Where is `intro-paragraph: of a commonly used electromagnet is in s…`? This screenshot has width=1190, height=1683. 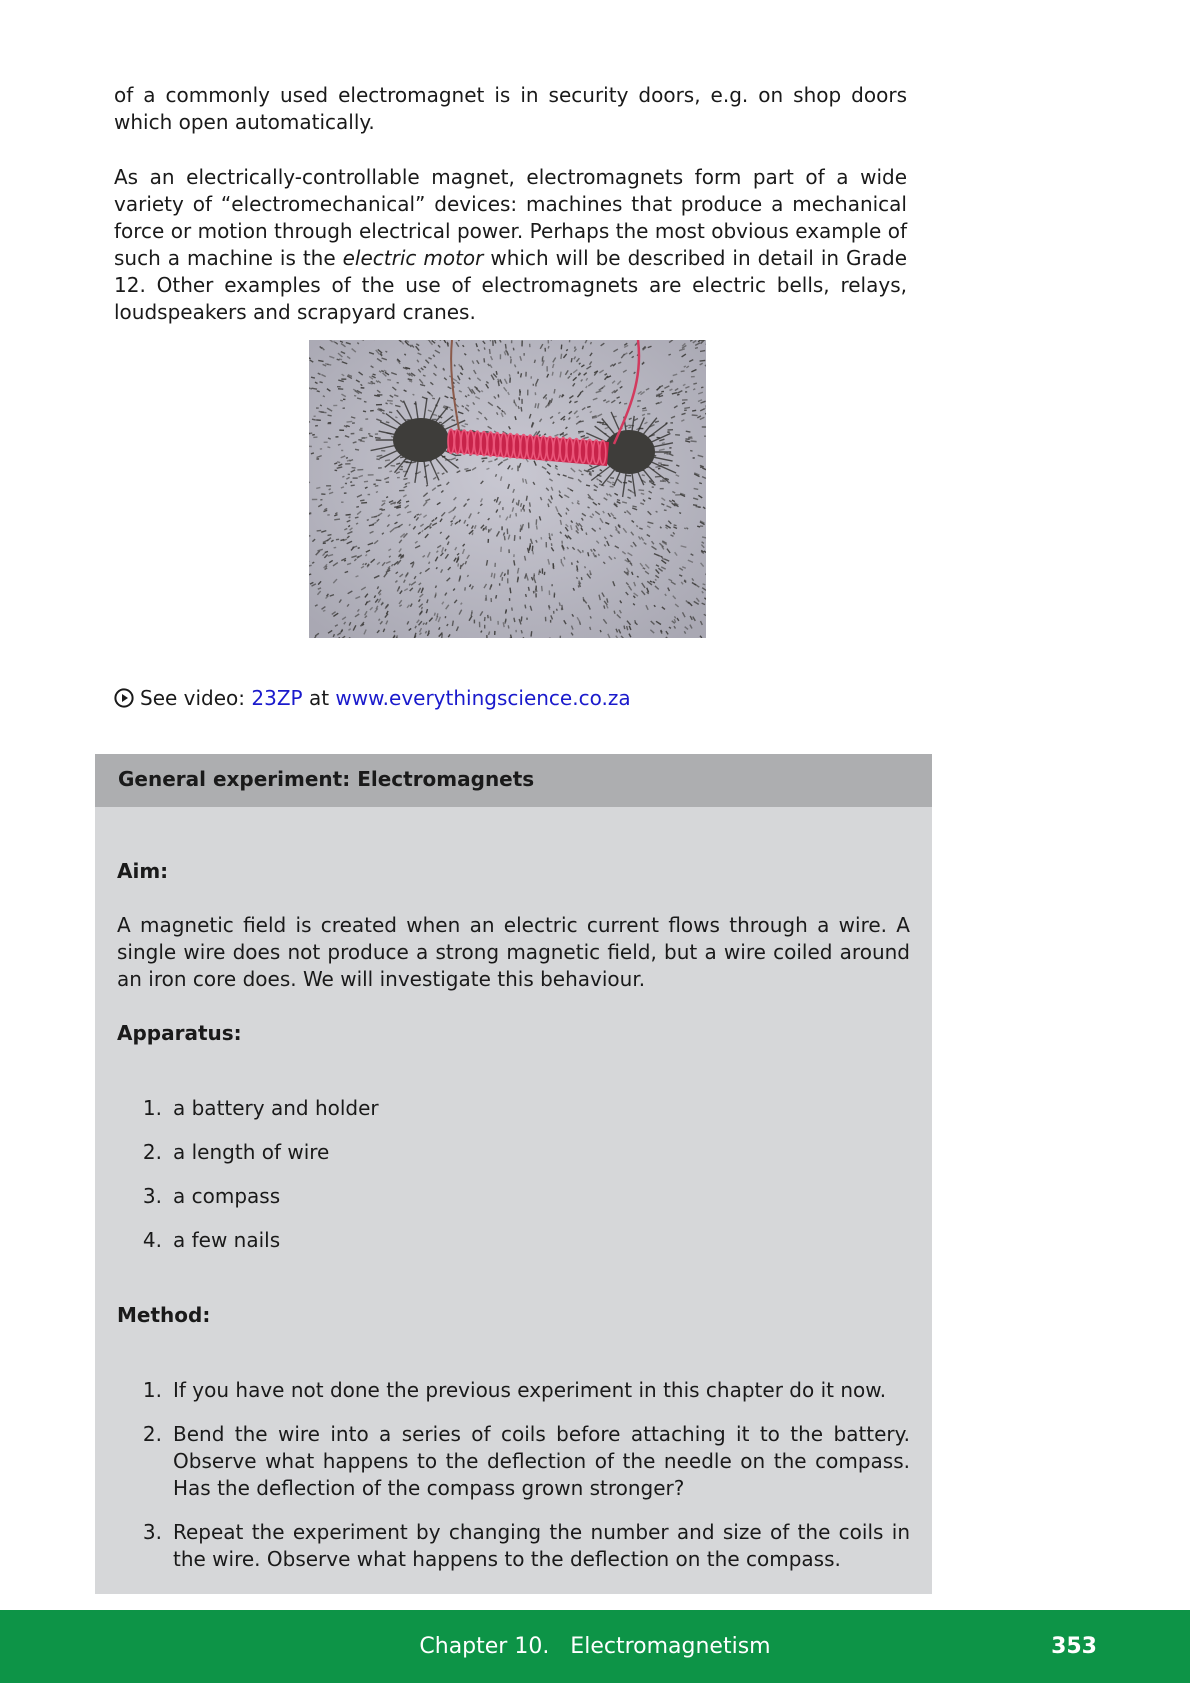
intro-paragraph: of a commonly used electromagnet is in s… is located at coordinates (510, 108).